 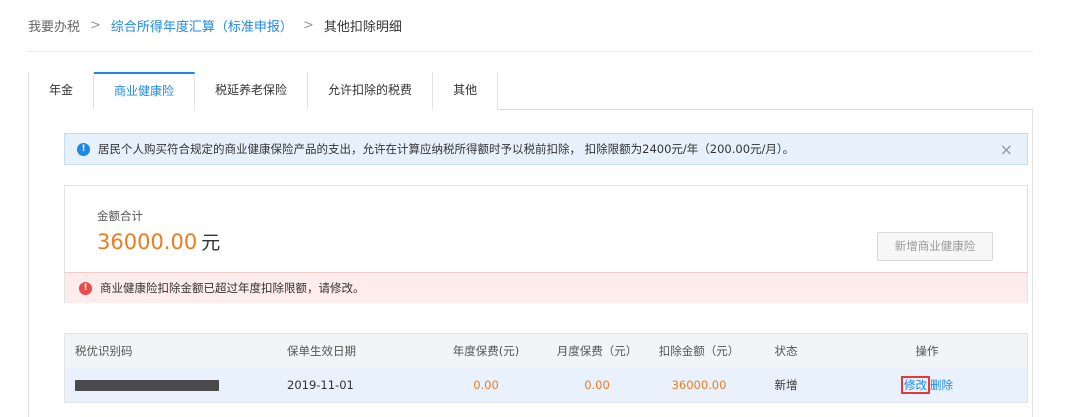 I want to click on breadcrumb-root: 我要办税, so click(x=54, y=25).